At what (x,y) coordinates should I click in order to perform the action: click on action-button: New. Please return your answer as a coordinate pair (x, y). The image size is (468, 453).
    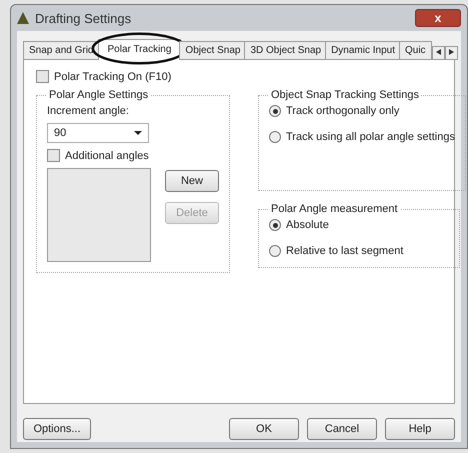
    Looking at the image, I should click on (192, 181).